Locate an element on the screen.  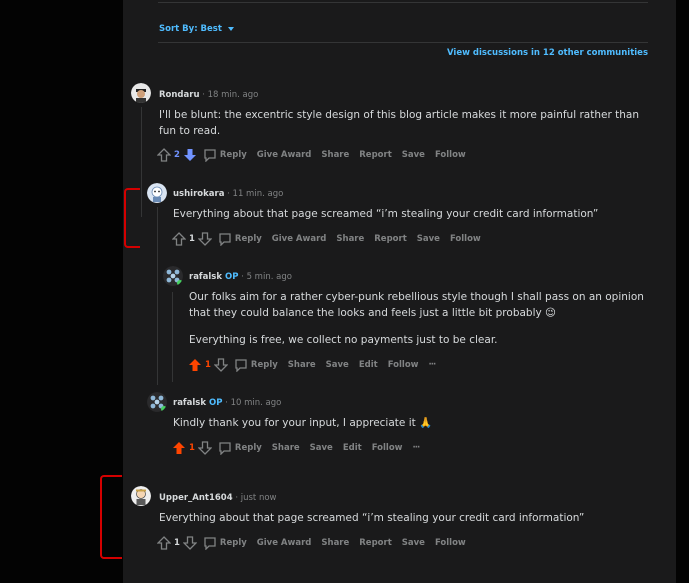
timestamp: · just now is located at coordinates (255, 498).